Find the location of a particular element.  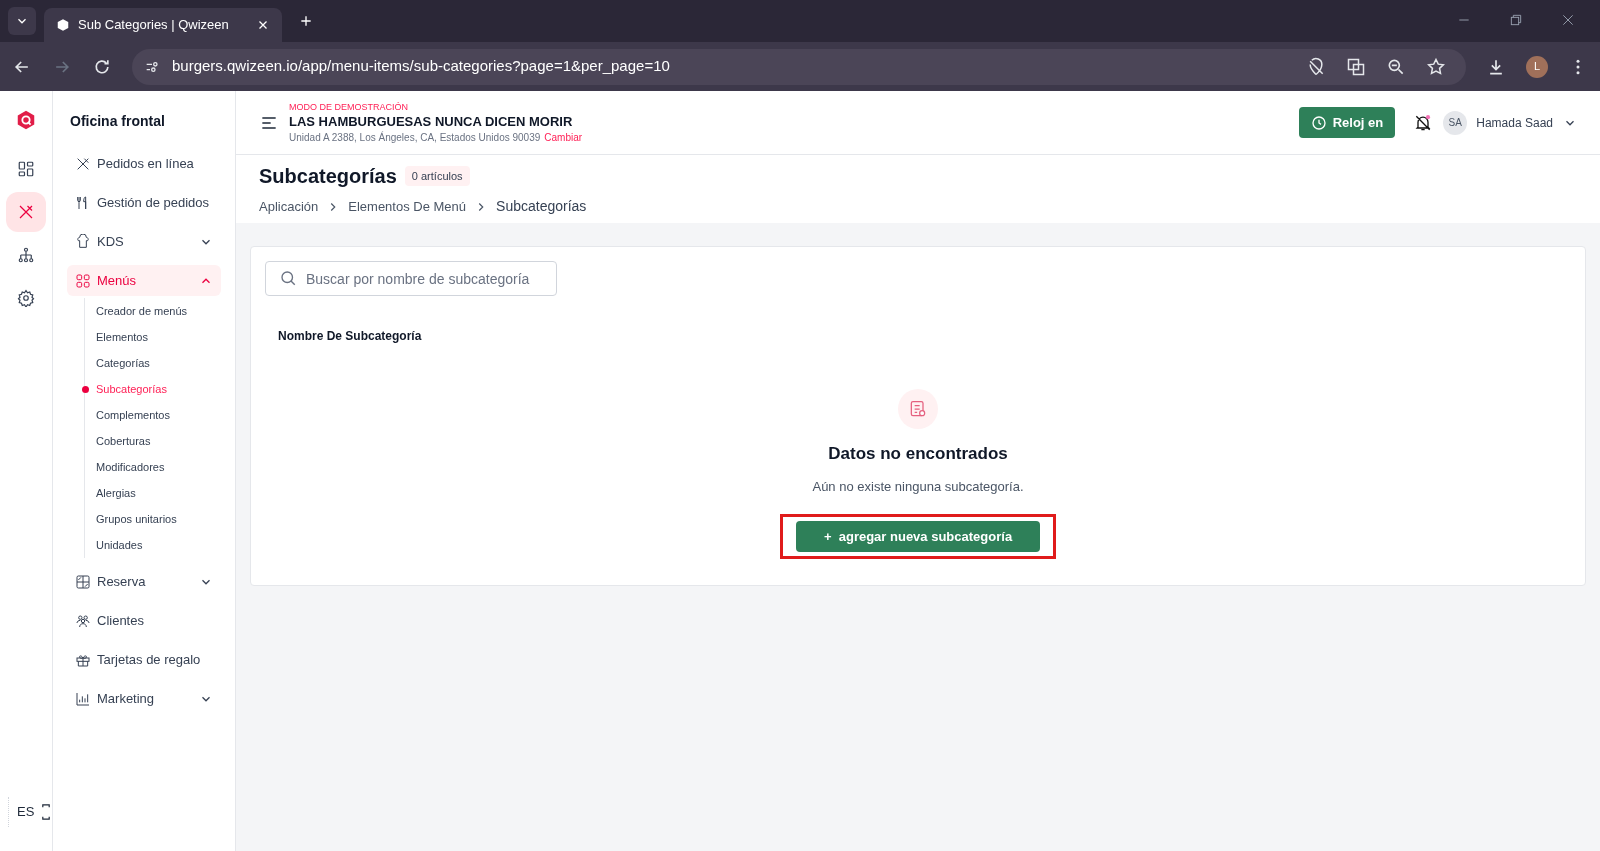

close-icon is located at coordinates (1568, 20).